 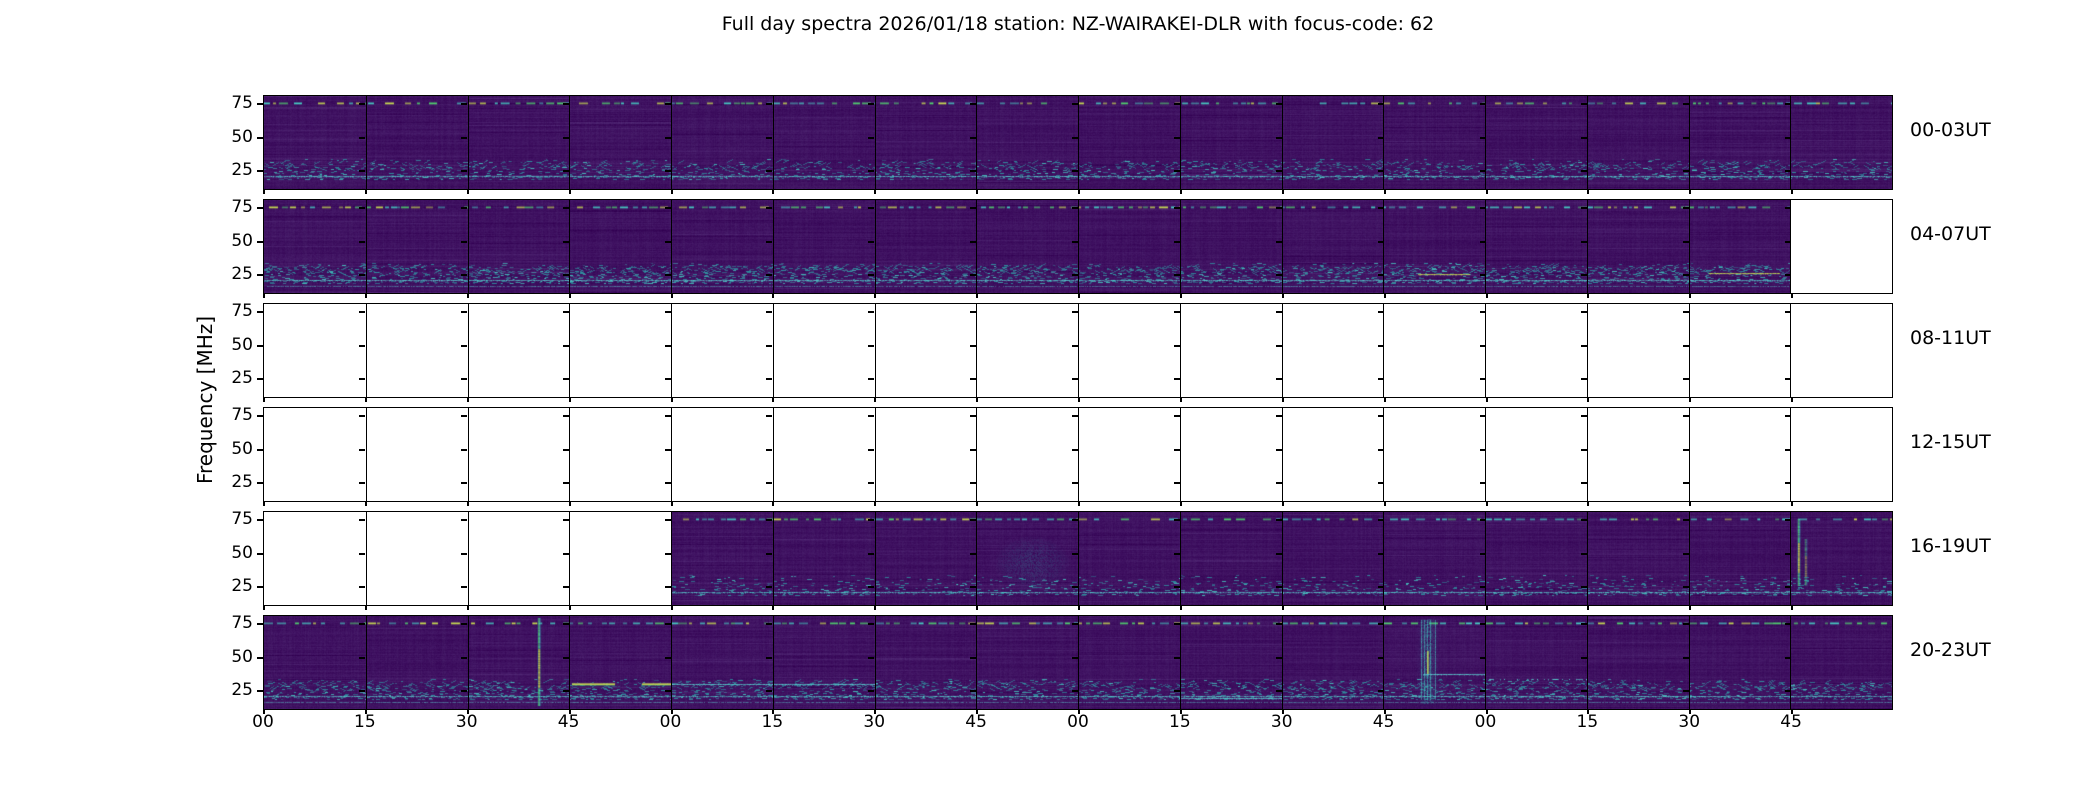 I want to click on y-tick-label: 25, so click(x=242, y=482).